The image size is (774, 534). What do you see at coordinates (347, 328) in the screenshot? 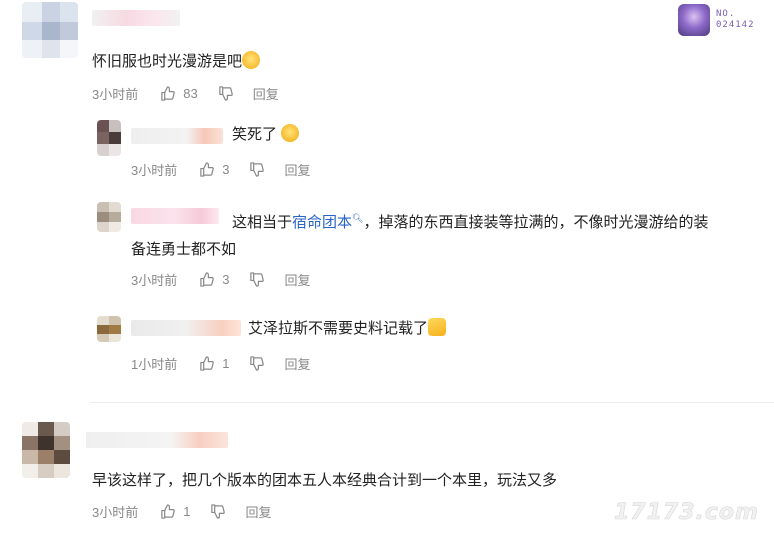
I see `reply-text: 艾泽拉斯不需要史料记载了` at bounding box center [347, 328].